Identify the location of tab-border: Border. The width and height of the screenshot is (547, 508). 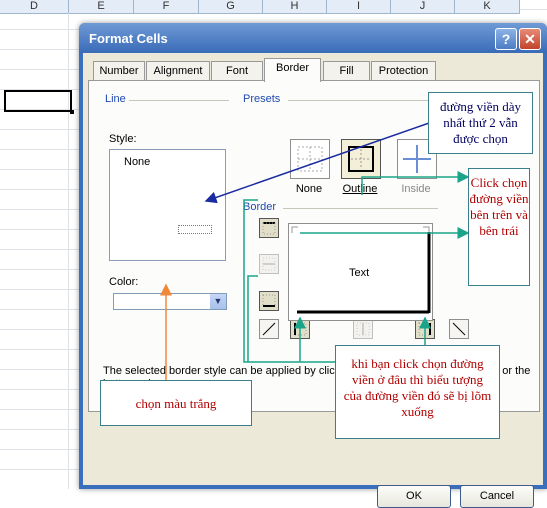
(292, 70).